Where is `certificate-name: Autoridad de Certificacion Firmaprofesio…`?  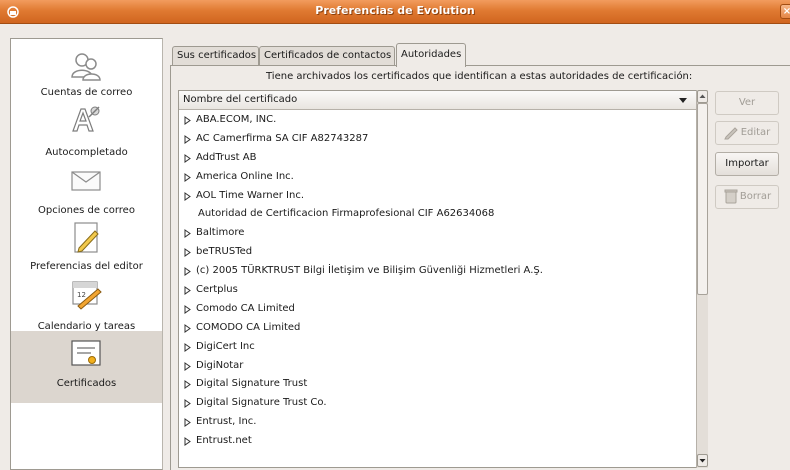 certificate-name: Autoridad de Certificacion Firmaprofesio… is located at coordinates (346, 214).